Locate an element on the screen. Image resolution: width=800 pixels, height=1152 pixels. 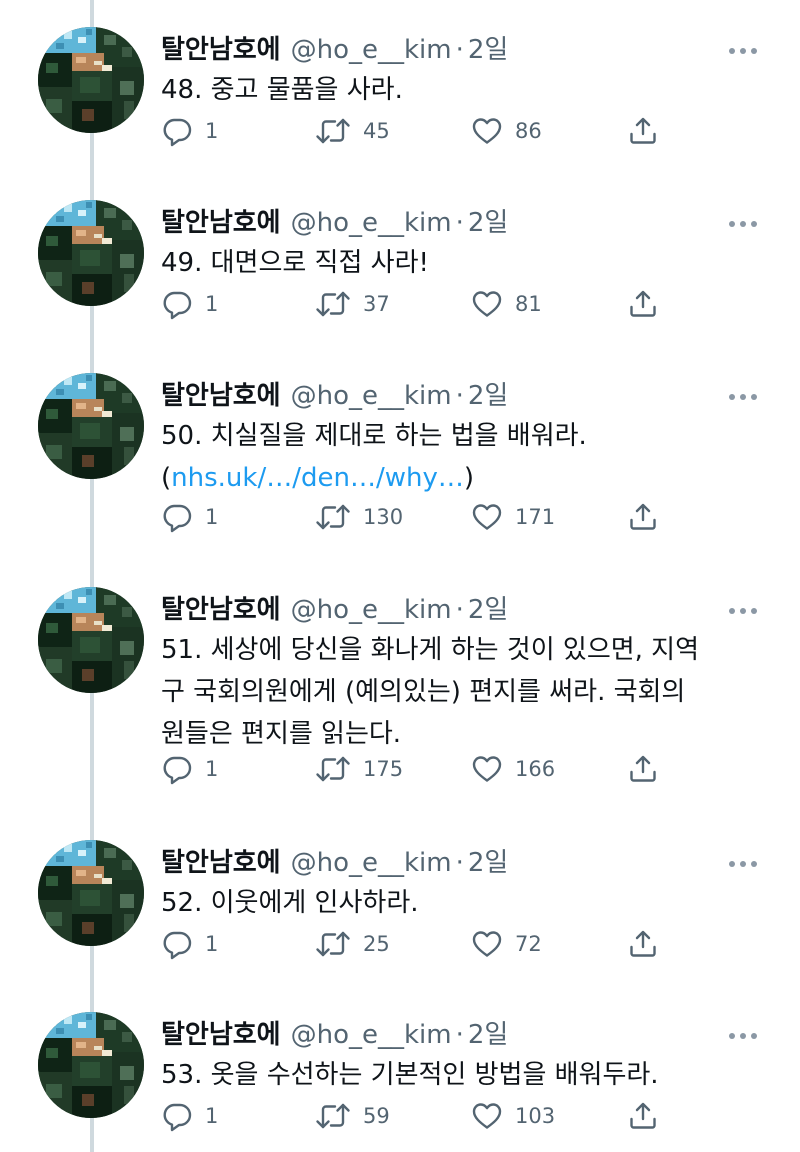
tweet-actions: 1 59 103 is located at coordinates (421, 1116).